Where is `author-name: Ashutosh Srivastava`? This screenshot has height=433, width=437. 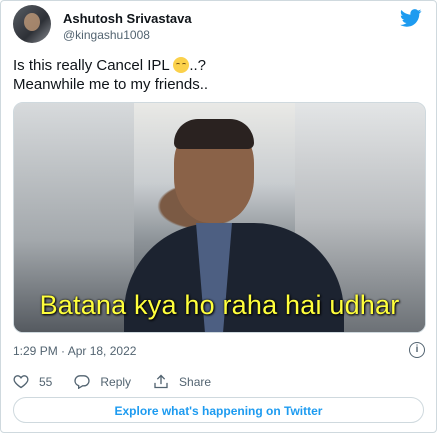 author-name: Ashutosh Srivastava is located at coordinates (127, 18).